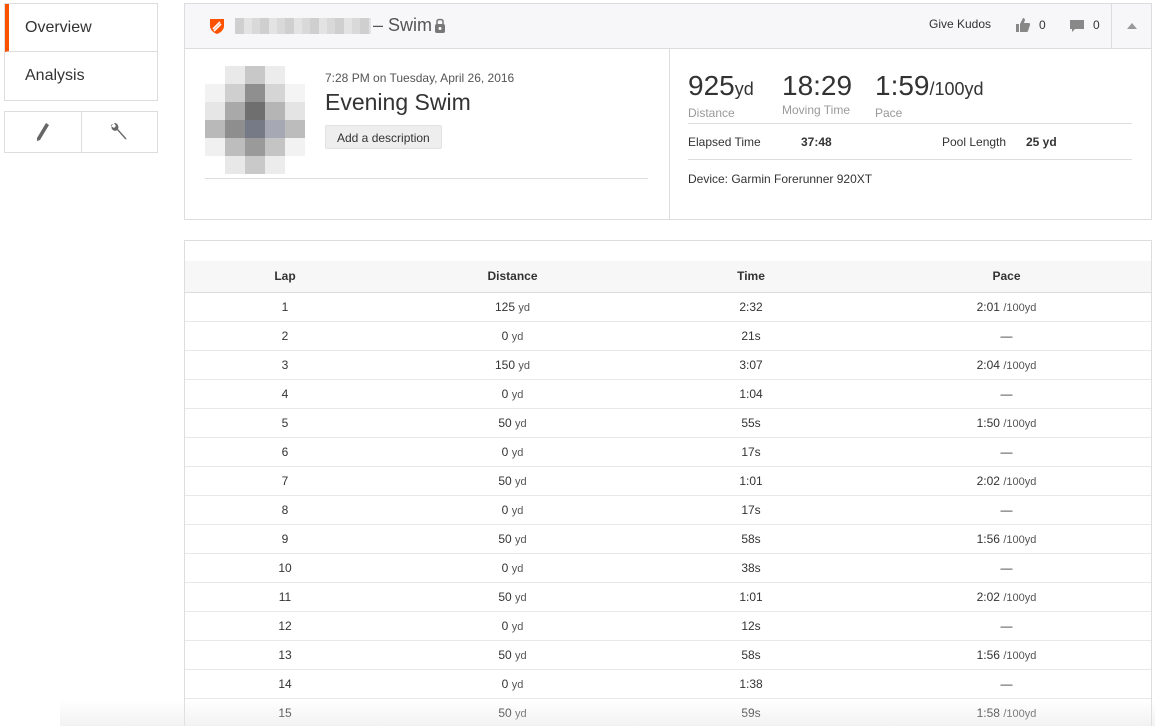 Image resolution: width=1155 pixels, height=726 pixels. What do you see at coordinates (751, 510) in the screenshot?
I see `lap-time: 17s` at bounding box center [751, 510].